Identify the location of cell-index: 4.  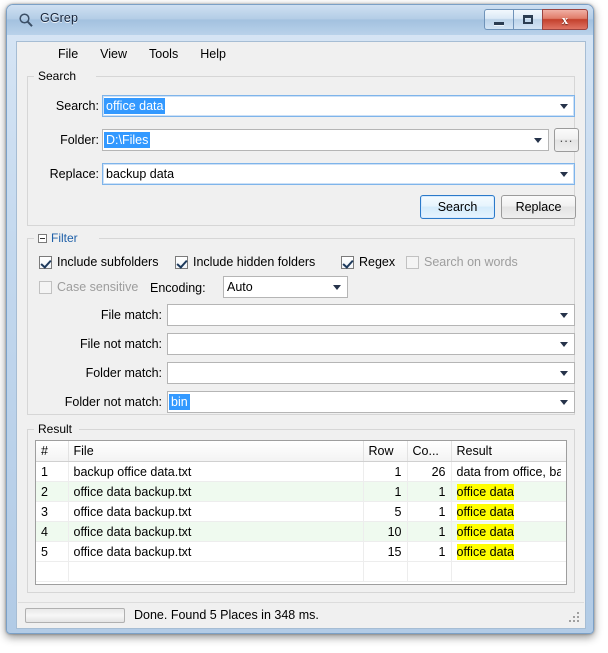
(52, 531).